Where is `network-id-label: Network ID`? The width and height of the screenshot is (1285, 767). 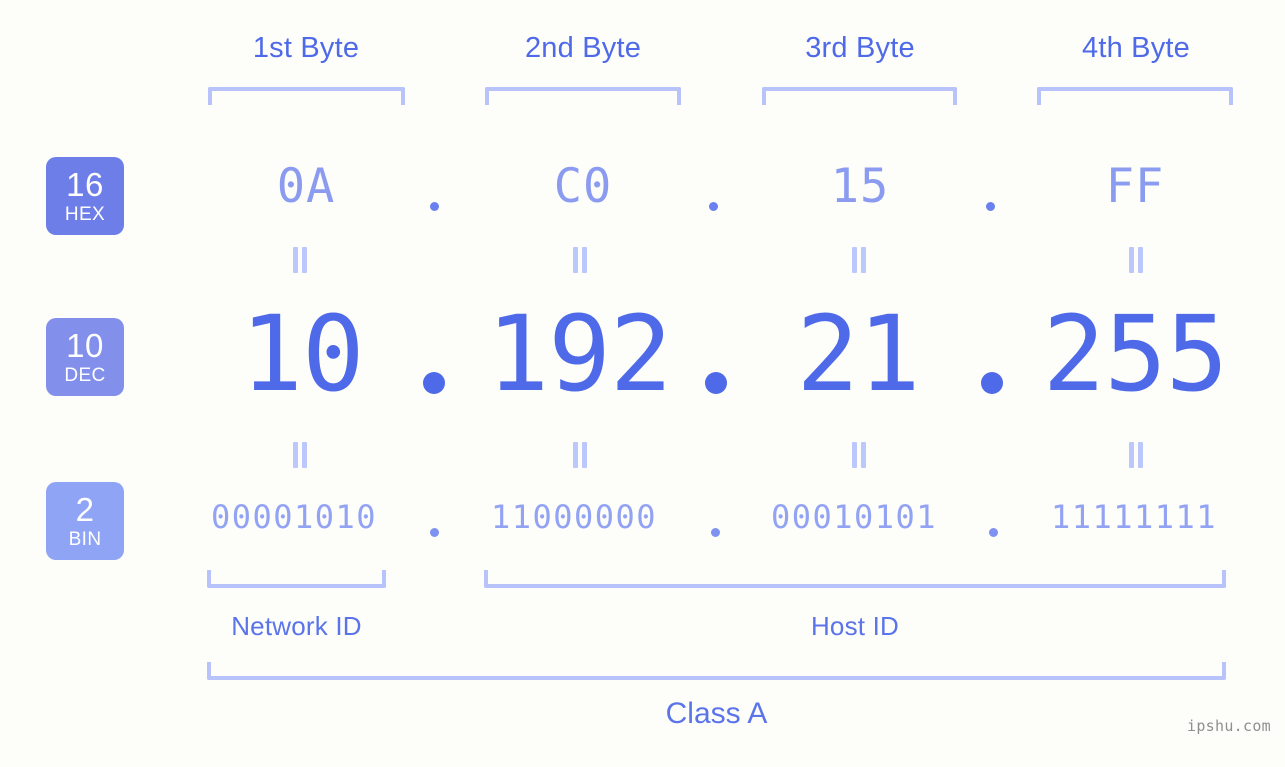 network-id-label: Network ID is located at coordinates (296, 626).